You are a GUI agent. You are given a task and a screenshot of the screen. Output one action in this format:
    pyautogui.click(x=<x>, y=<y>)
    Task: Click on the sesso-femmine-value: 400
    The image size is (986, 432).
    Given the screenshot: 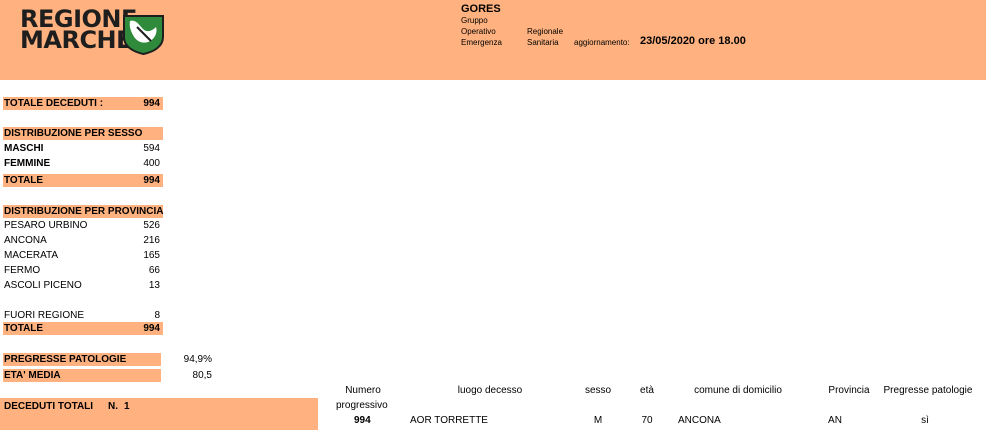 What is the action you would take?
    pyautogui.click(x=151, y=163)
    